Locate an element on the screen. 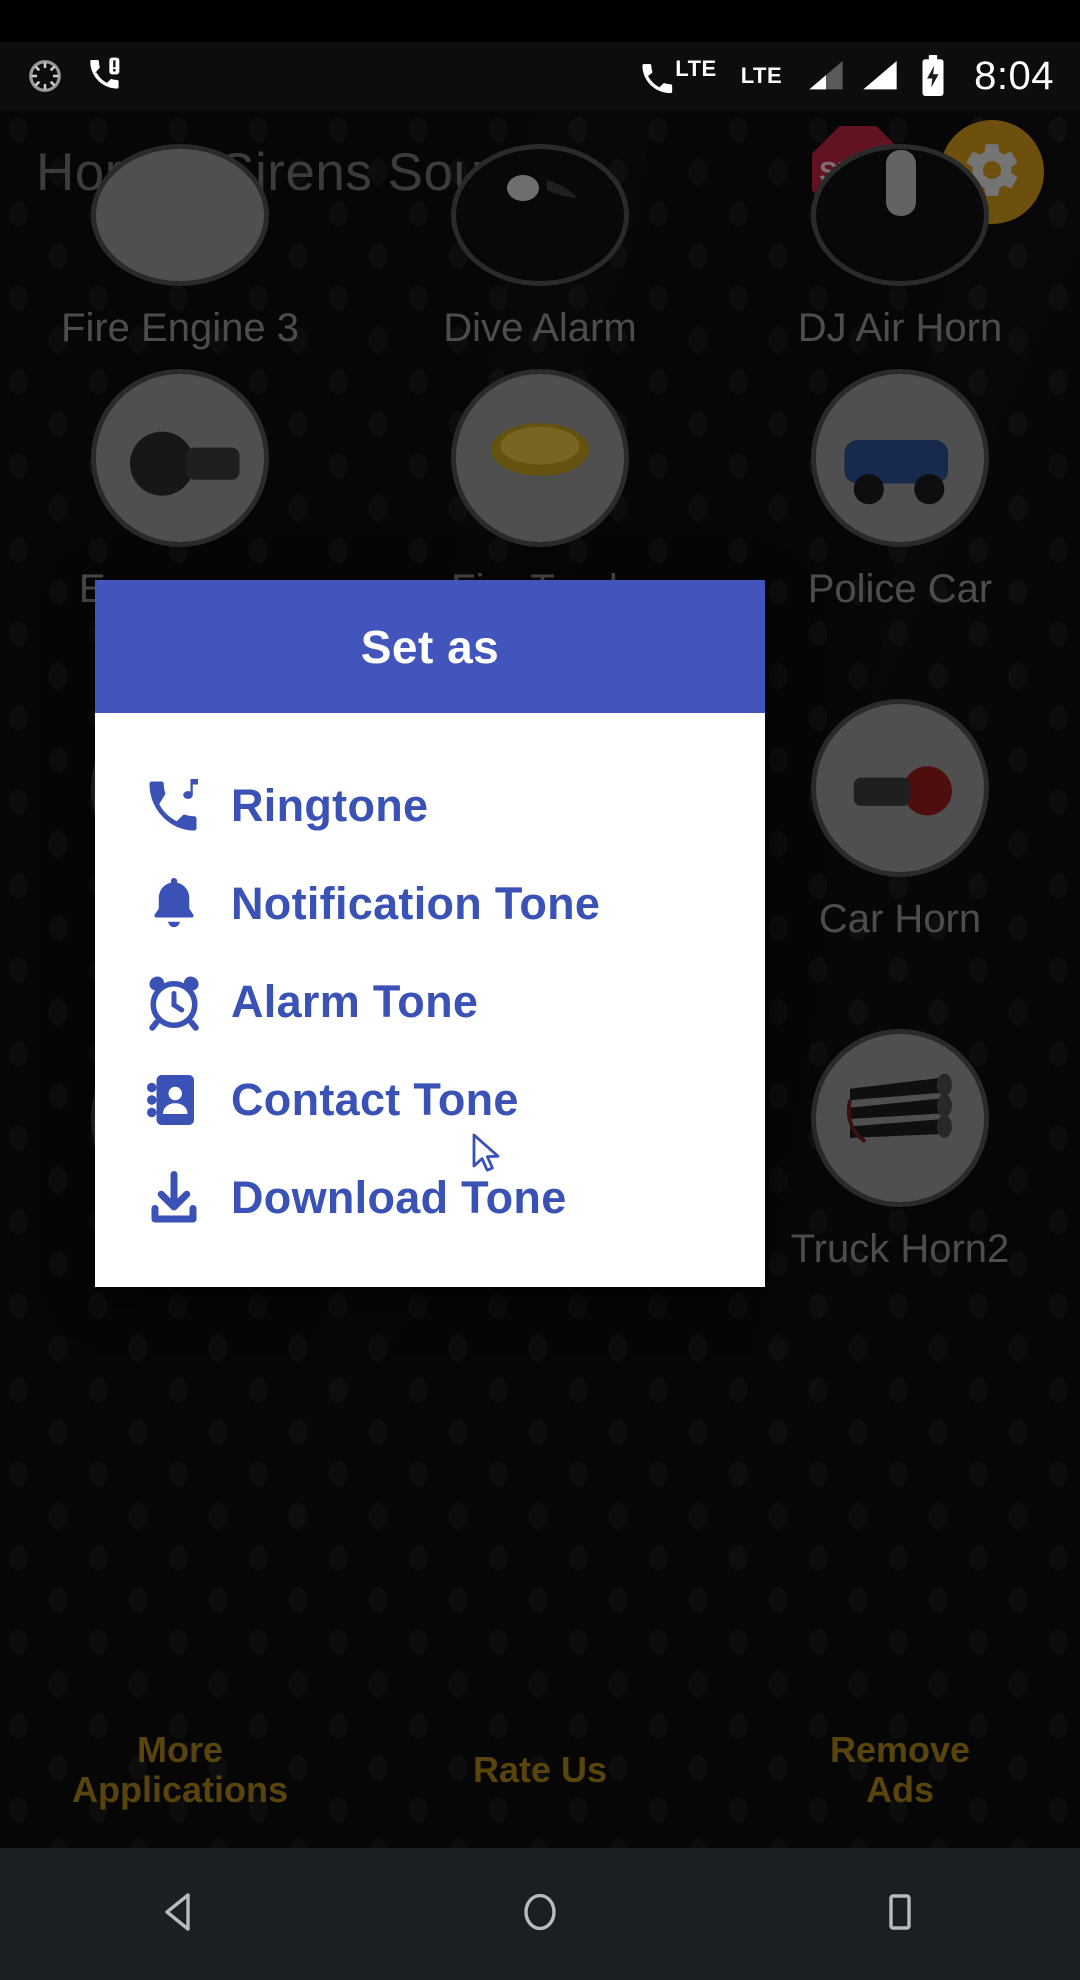 Image resolution: width=1080 pixels, height=1980 pixels. menu-item-download-tone: Download Tone is located at coordinates (430, 1198).